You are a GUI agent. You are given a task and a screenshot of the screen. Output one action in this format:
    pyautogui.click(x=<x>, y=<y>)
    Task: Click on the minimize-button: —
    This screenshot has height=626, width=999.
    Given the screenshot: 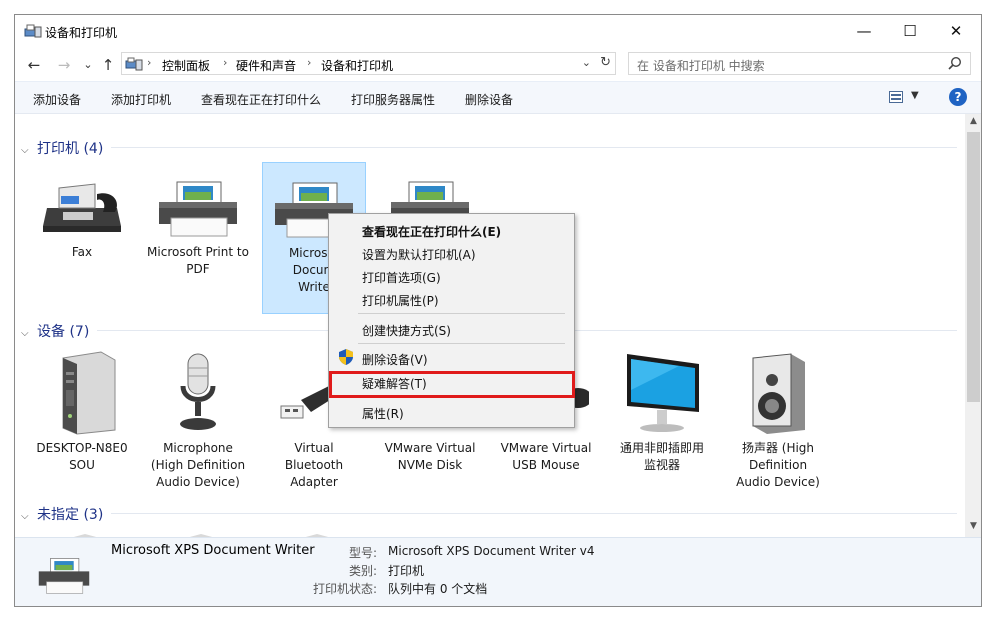 What is the action you would take?
    pyautogui.click(x=864, y=31)
    